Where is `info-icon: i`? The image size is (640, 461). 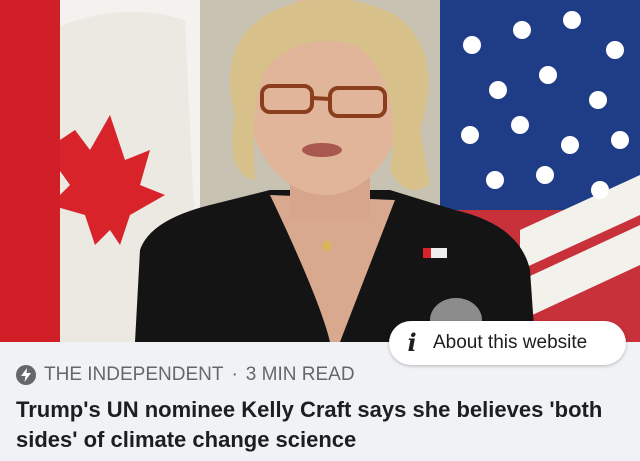 info-icon: i is located at coordinates (412, 342).